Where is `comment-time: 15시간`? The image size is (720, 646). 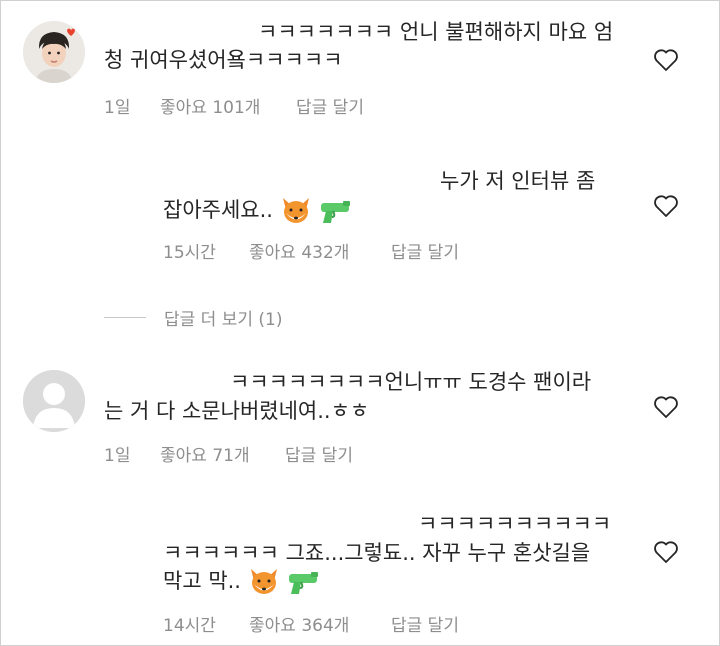
comment-time: 15시간 is located at coordinates (189, 253).